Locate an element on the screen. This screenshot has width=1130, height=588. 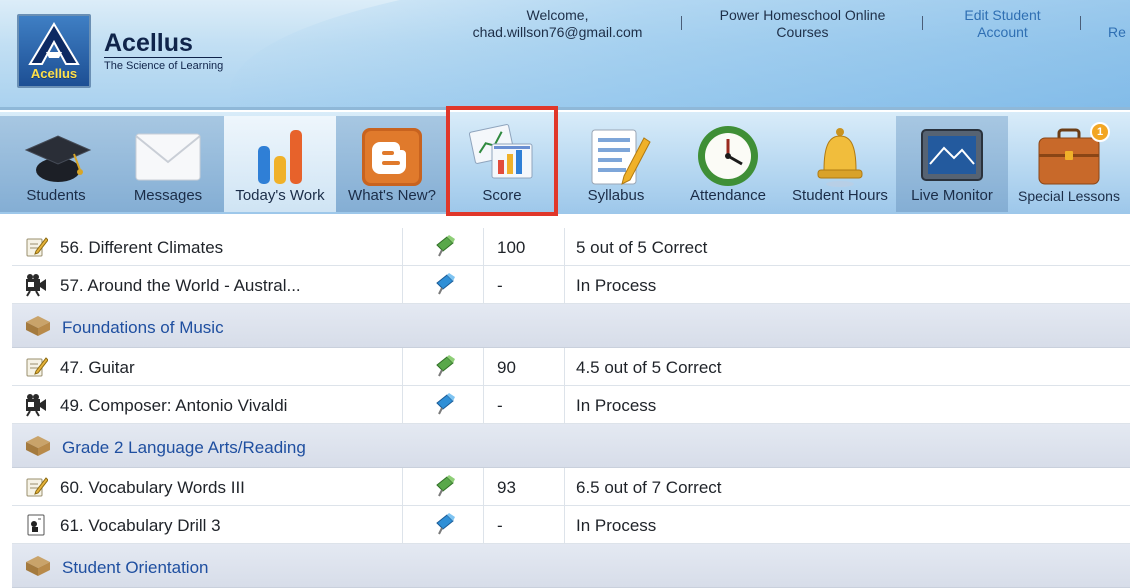
acellus-a-icon is located at coordinates (54, 43).